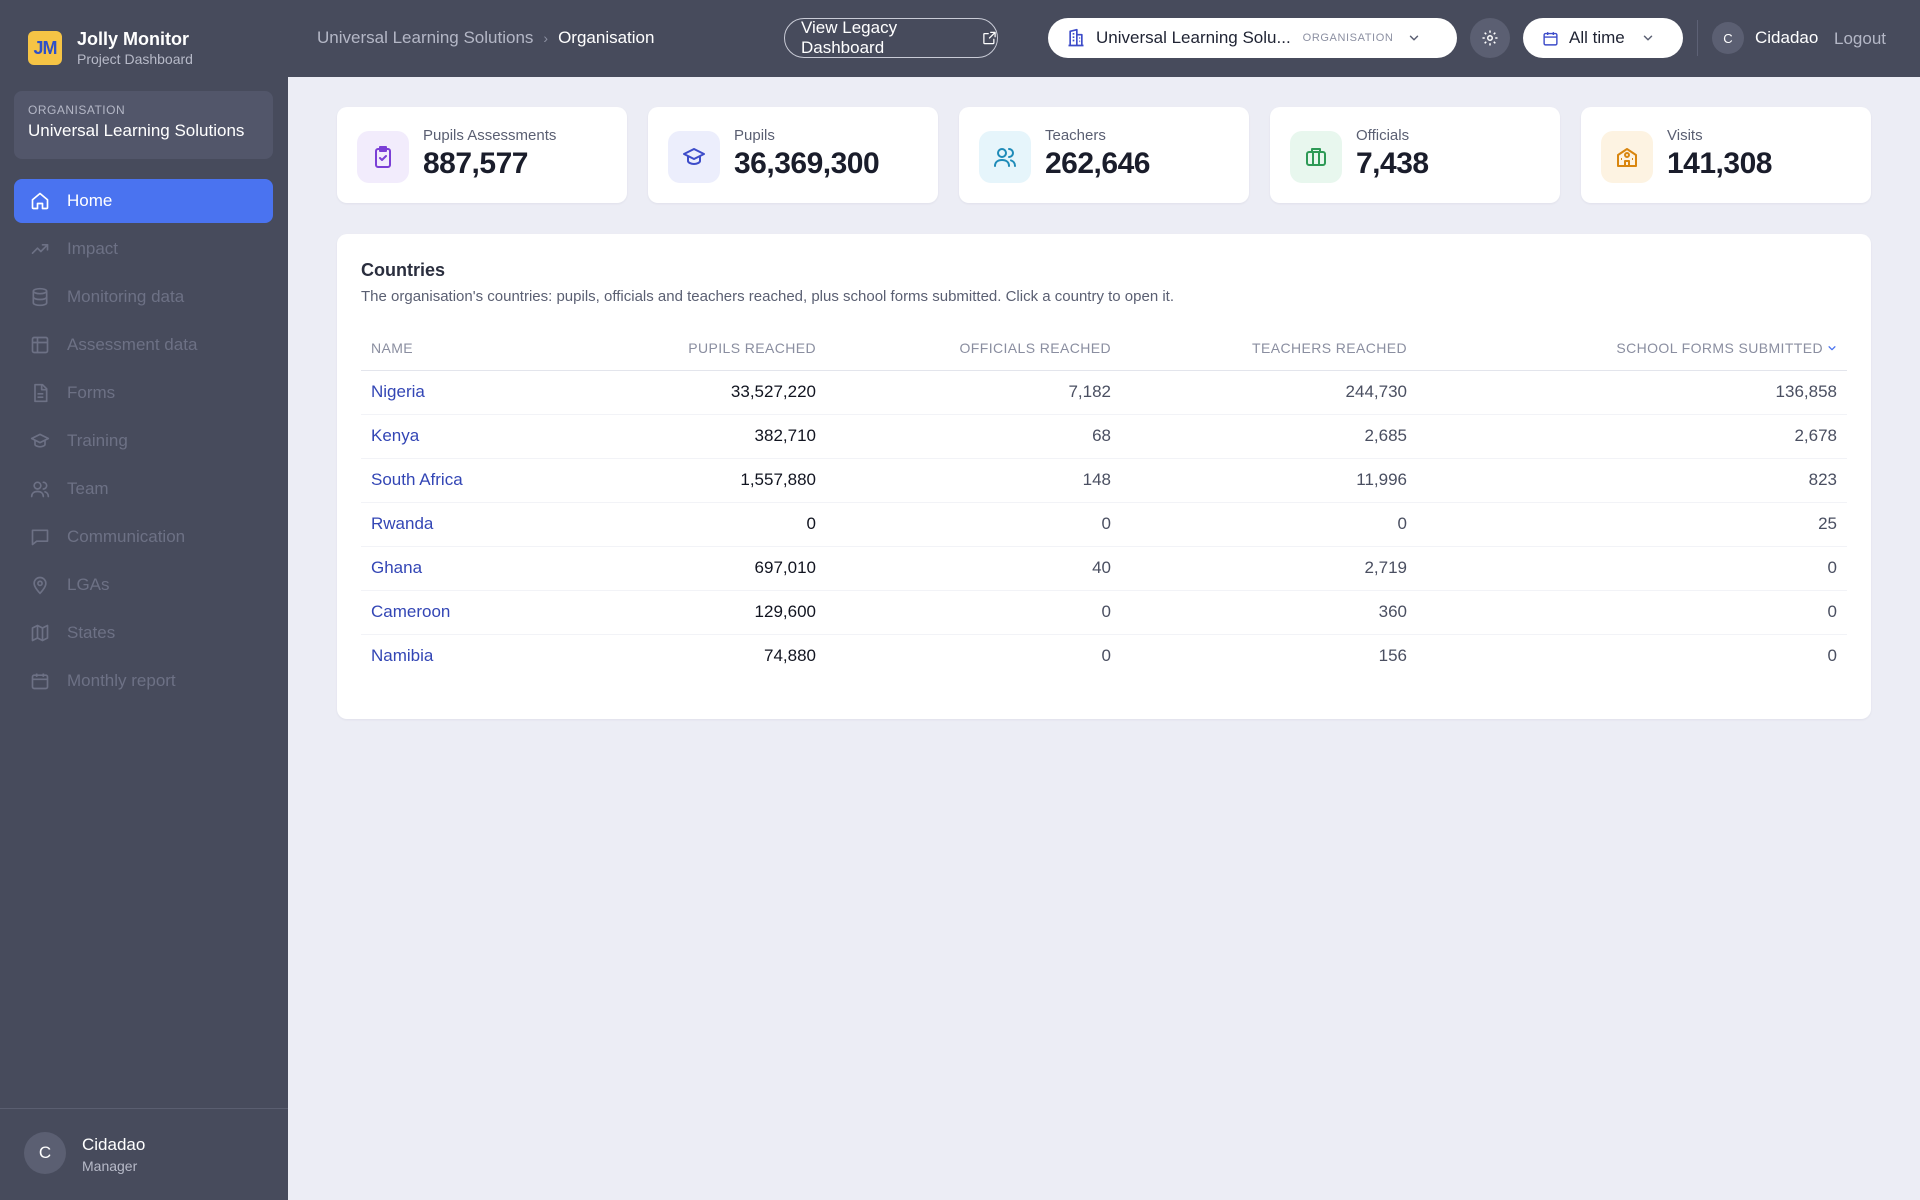  What do you see at coordinates (476, 436) in the screenshot?
I see `country-name-cell: Kenya` at bounding box center [476, 436].